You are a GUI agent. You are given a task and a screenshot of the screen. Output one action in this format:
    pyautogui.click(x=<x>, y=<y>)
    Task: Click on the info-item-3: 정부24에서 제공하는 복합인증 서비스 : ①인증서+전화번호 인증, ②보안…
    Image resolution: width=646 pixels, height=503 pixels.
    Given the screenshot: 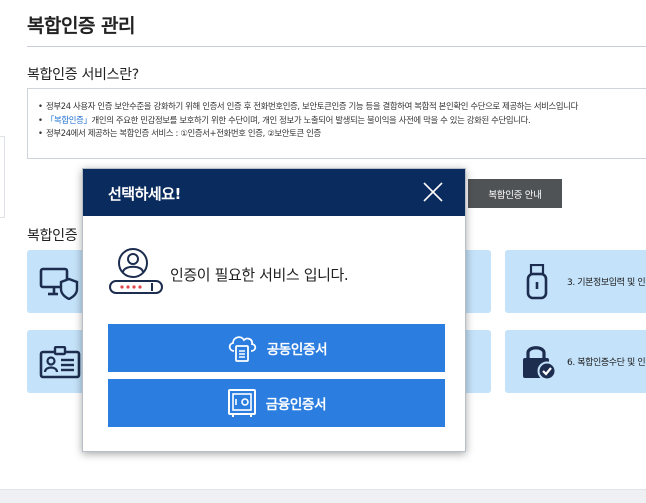 What is the action you would take?
    pyautogui.click(x=342, y=134)
    